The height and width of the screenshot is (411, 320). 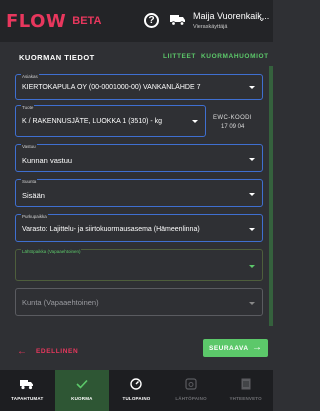 I want to click on app-logo: FLOW, so click(x=36, y=21).